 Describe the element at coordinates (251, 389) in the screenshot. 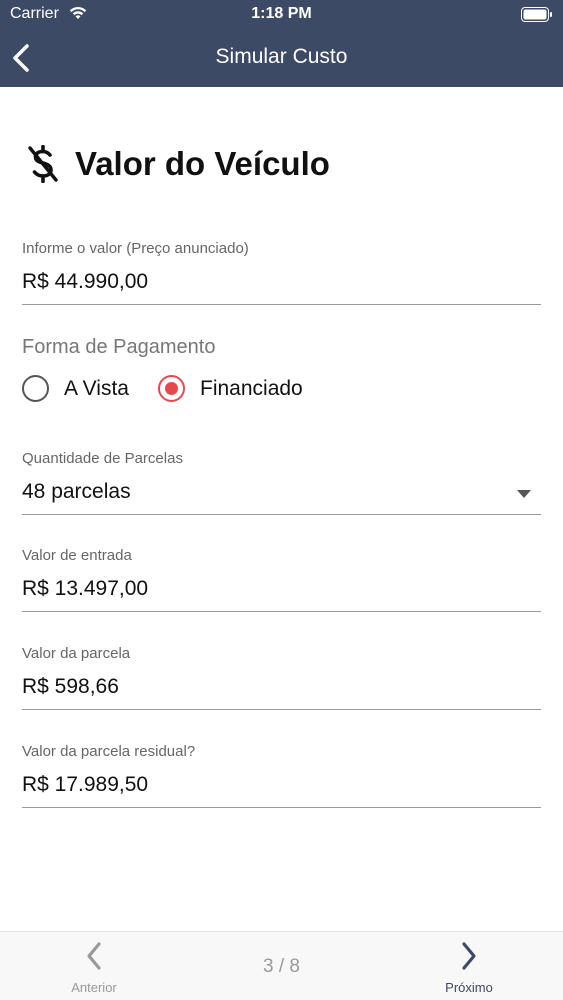

I see `radio-financiado-label: Financiado` at that location.